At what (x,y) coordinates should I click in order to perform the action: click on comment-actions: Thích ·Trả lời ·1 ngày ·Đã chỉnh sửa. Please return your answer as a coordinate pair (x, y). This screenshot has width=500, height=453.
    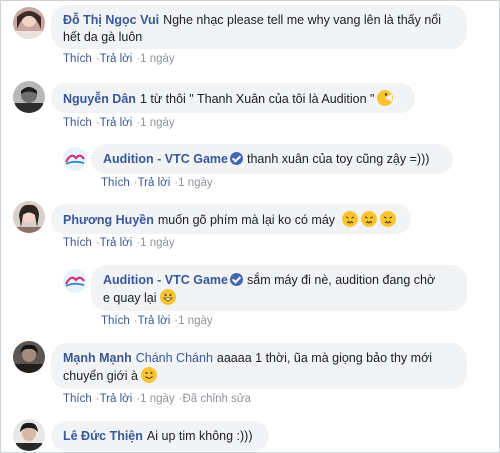
    Looking at the image, I should click on (157, 399).